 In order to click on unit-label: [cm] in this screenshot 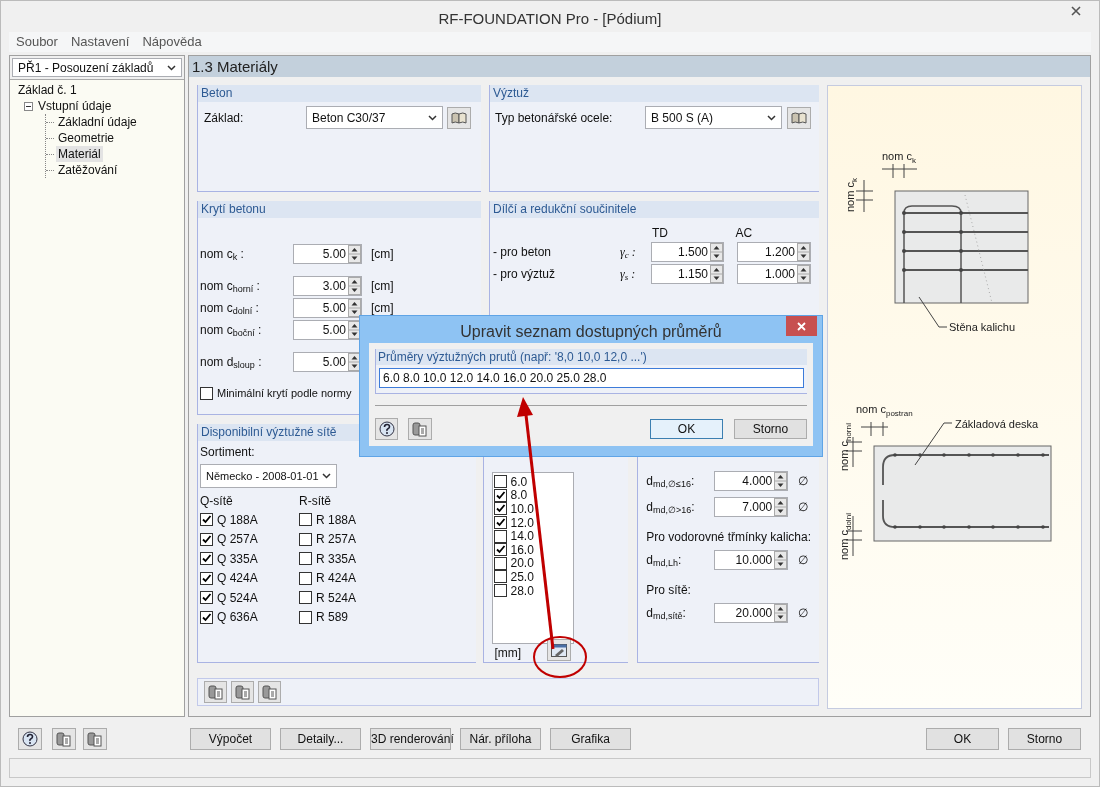, I will do `click(382, 254)`.